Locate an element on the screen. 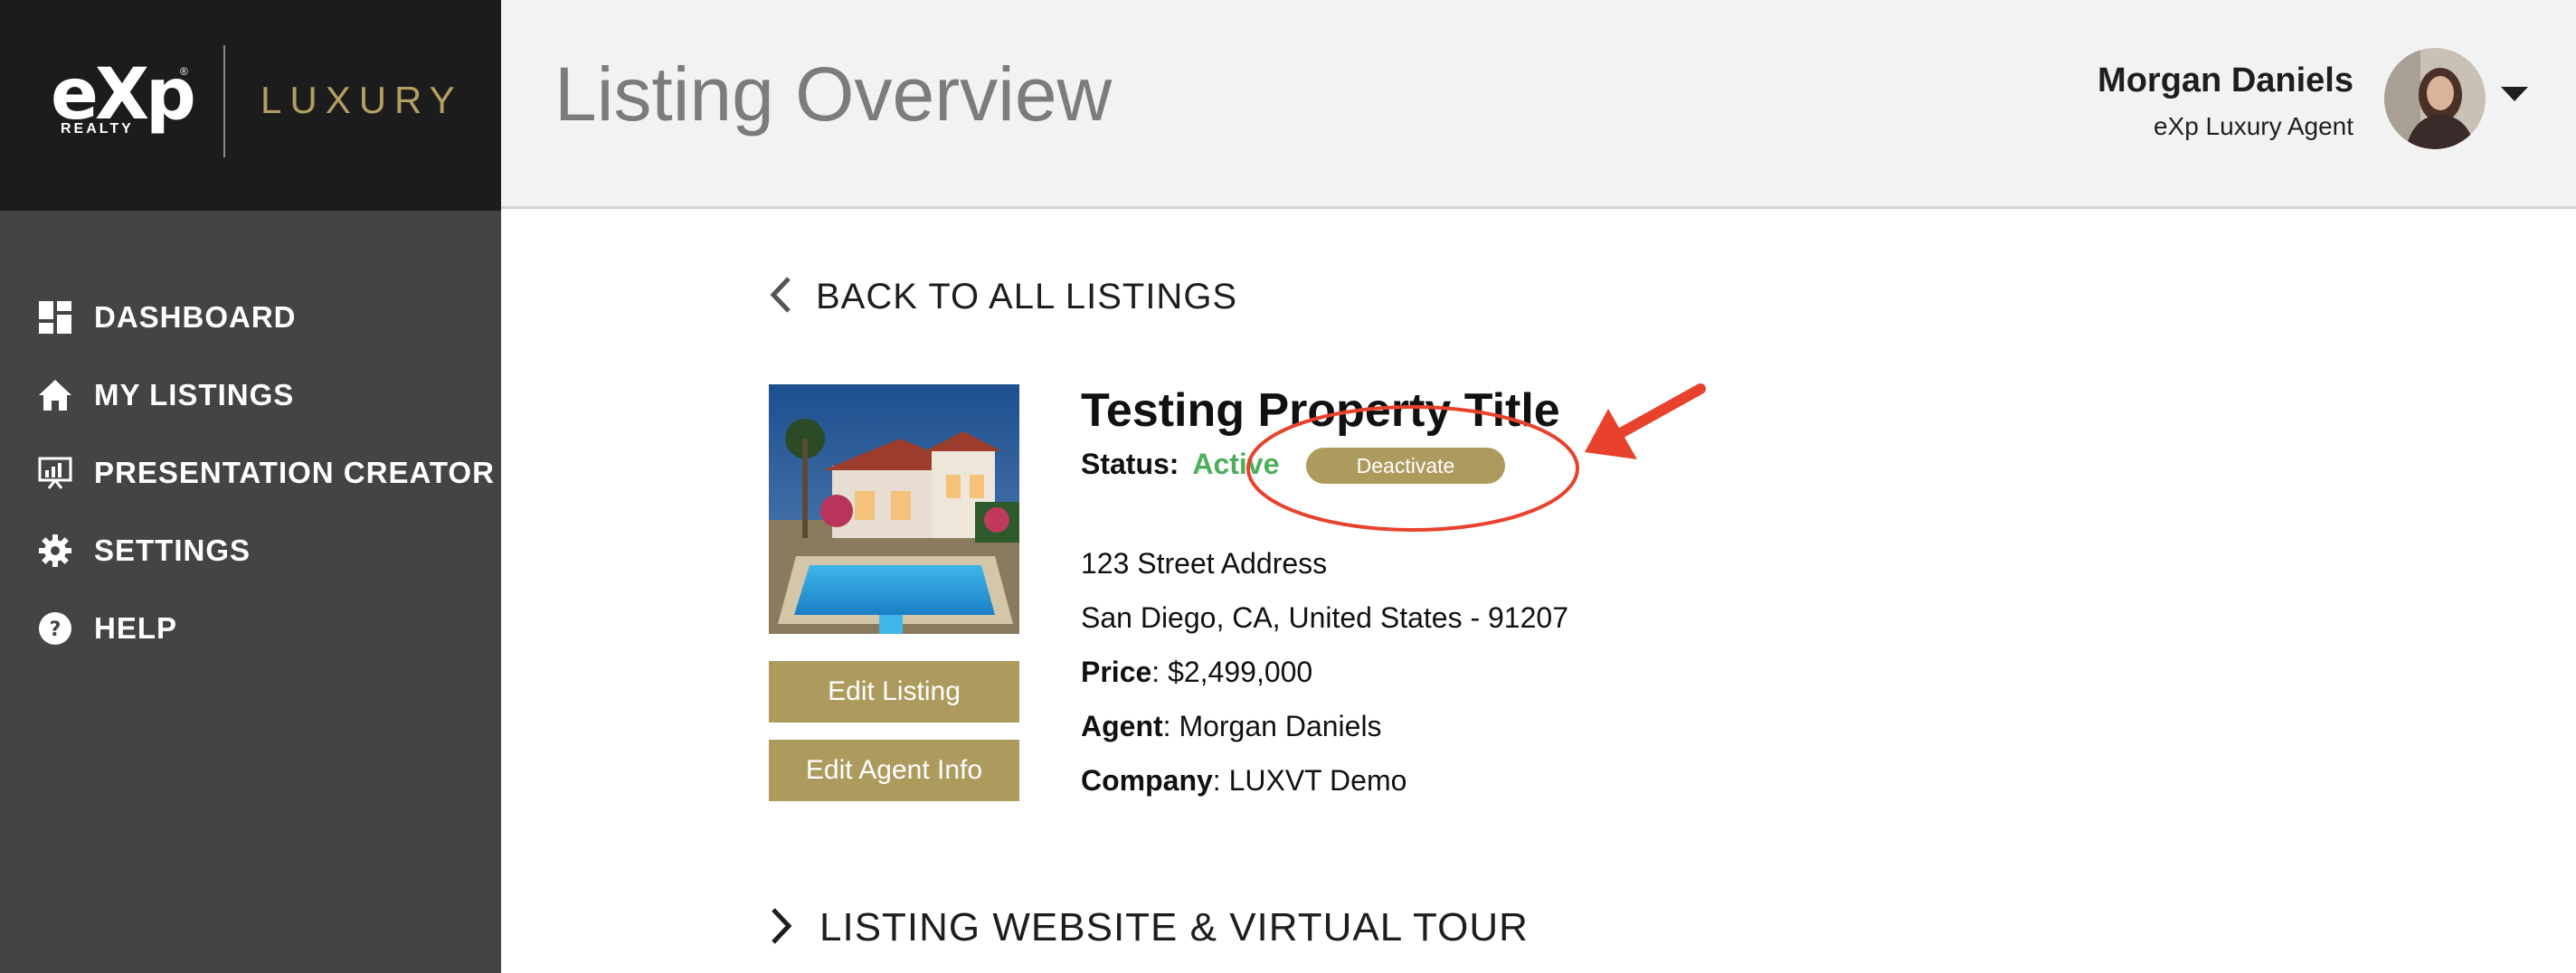 The image size is (2576, 973). price-value: : $2,499,000 is located at coordinates (1232, 672).